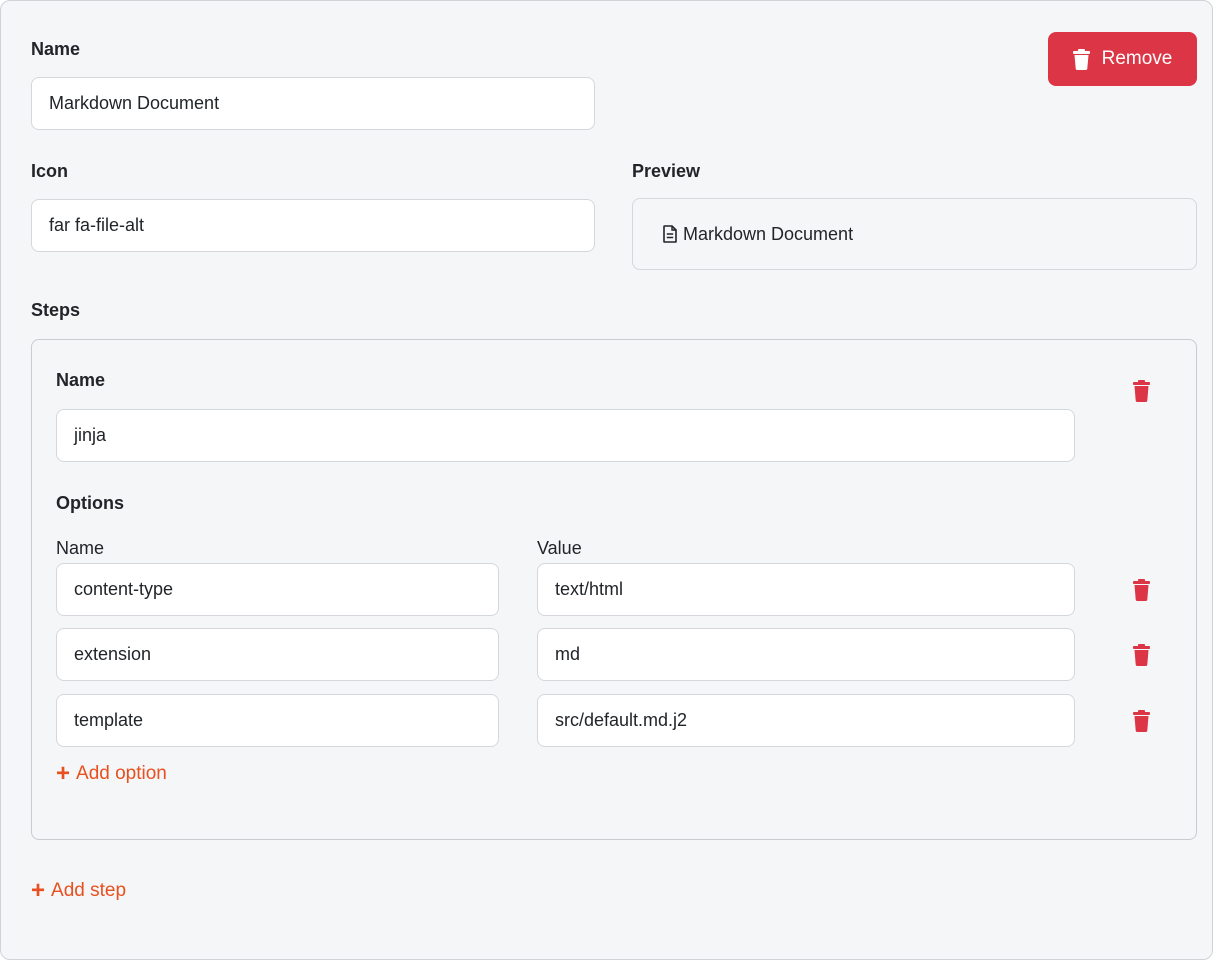 The height and width of the screenshot is (960, 1215). I want to click on remove-step-trash-icon, so click(1141, 391).